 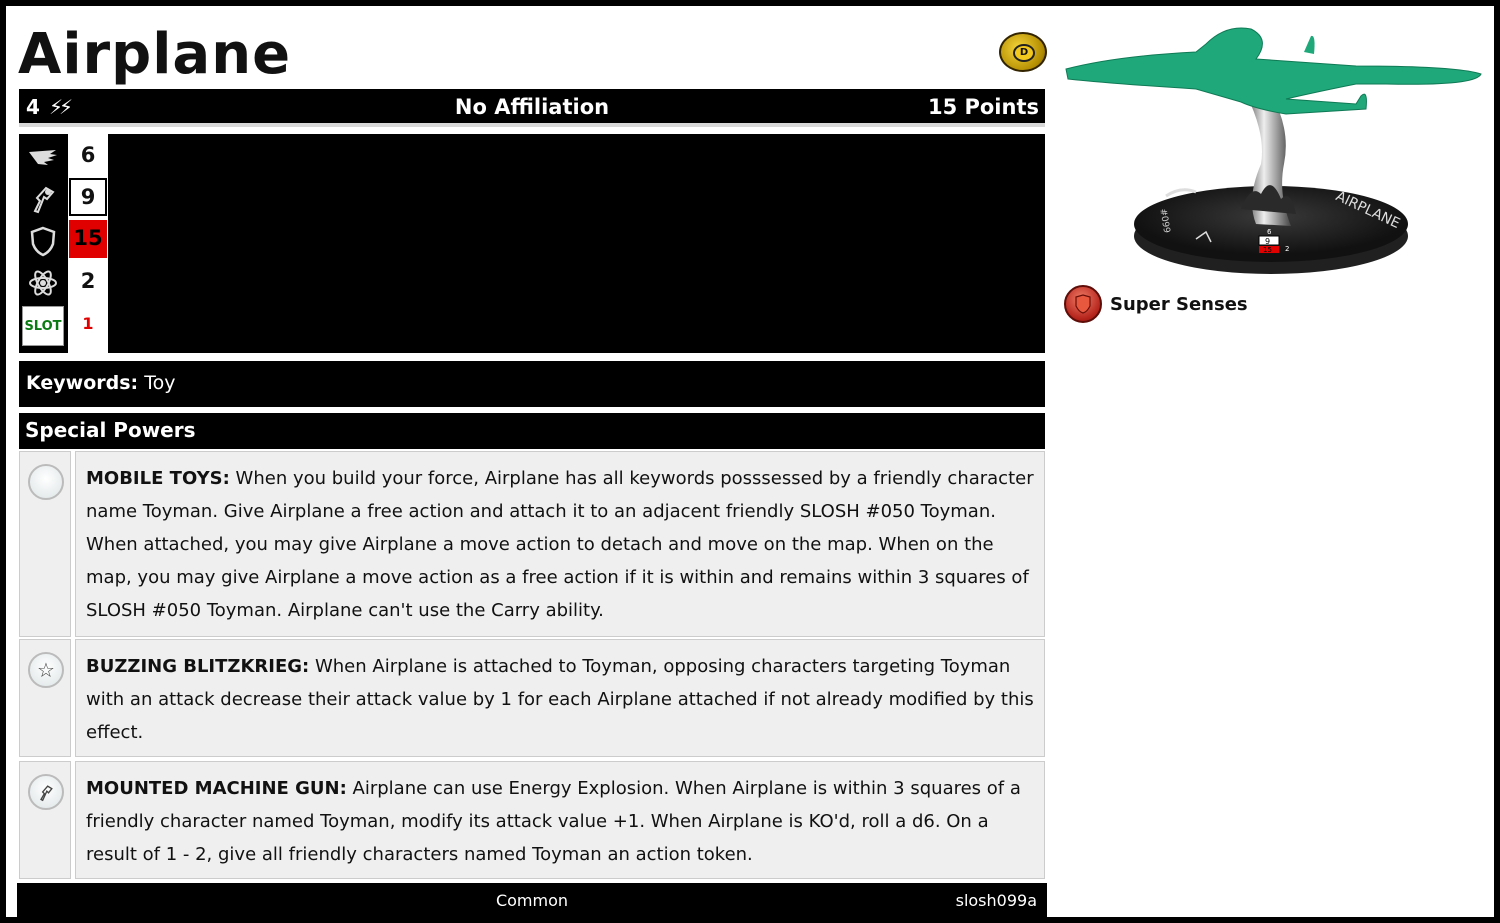 What do you see at coordinates (43, 157) in the screenshot?
I see `wing-speed-icon` at bounding box center [43, 157].